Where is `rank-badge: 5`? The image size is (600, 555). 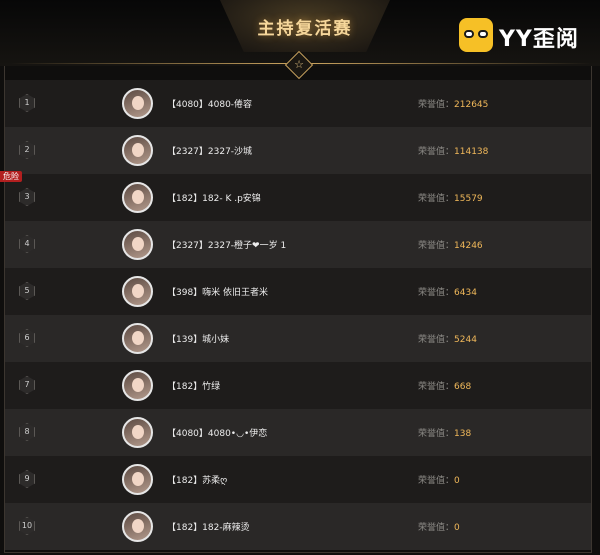
rank-badge: 5 is located at coordinates (27, 291).